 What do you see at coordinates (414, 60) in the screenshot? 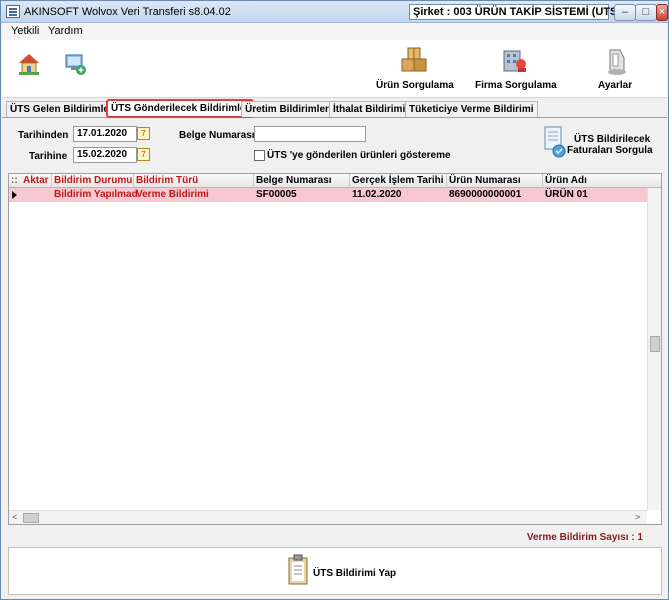
I see `product-query-icon` at bounding box center [414, 60].